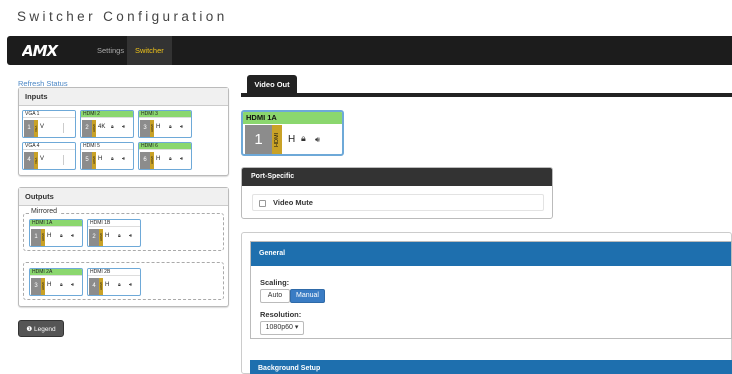 Image resolution: width=732 pixels, height=374 pixels. What do you see at coordinates (87, 160) in the screenshot?
I see `port-number: 5` at bounding box center [87, 160].